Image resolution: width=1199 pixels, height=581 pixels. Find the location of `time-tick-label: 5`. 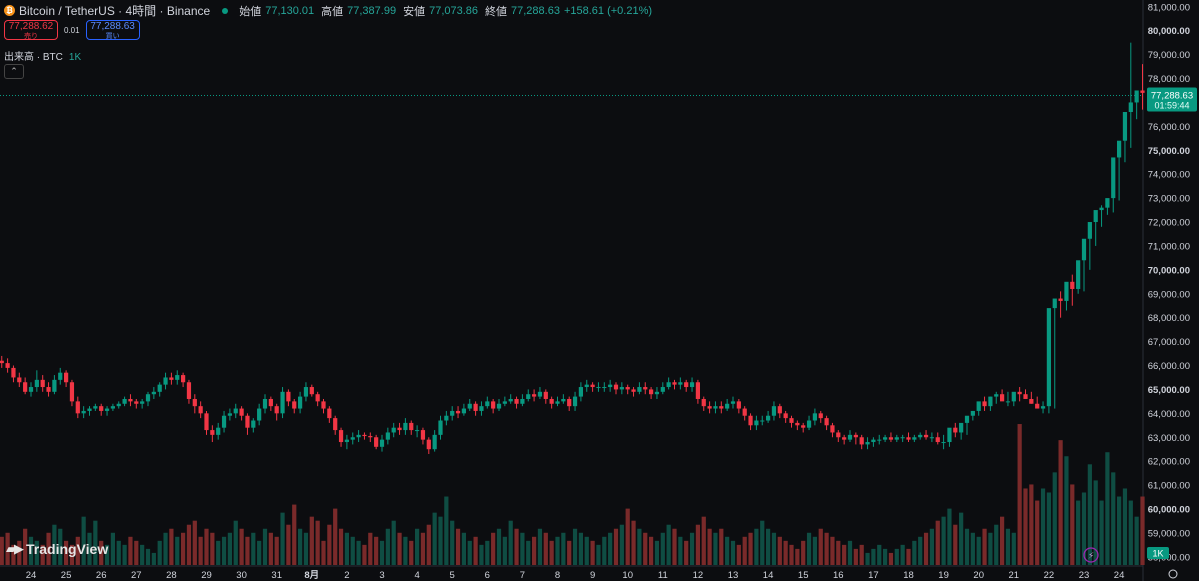

time-tick-label: 5 is located at coordinates (452, 575).